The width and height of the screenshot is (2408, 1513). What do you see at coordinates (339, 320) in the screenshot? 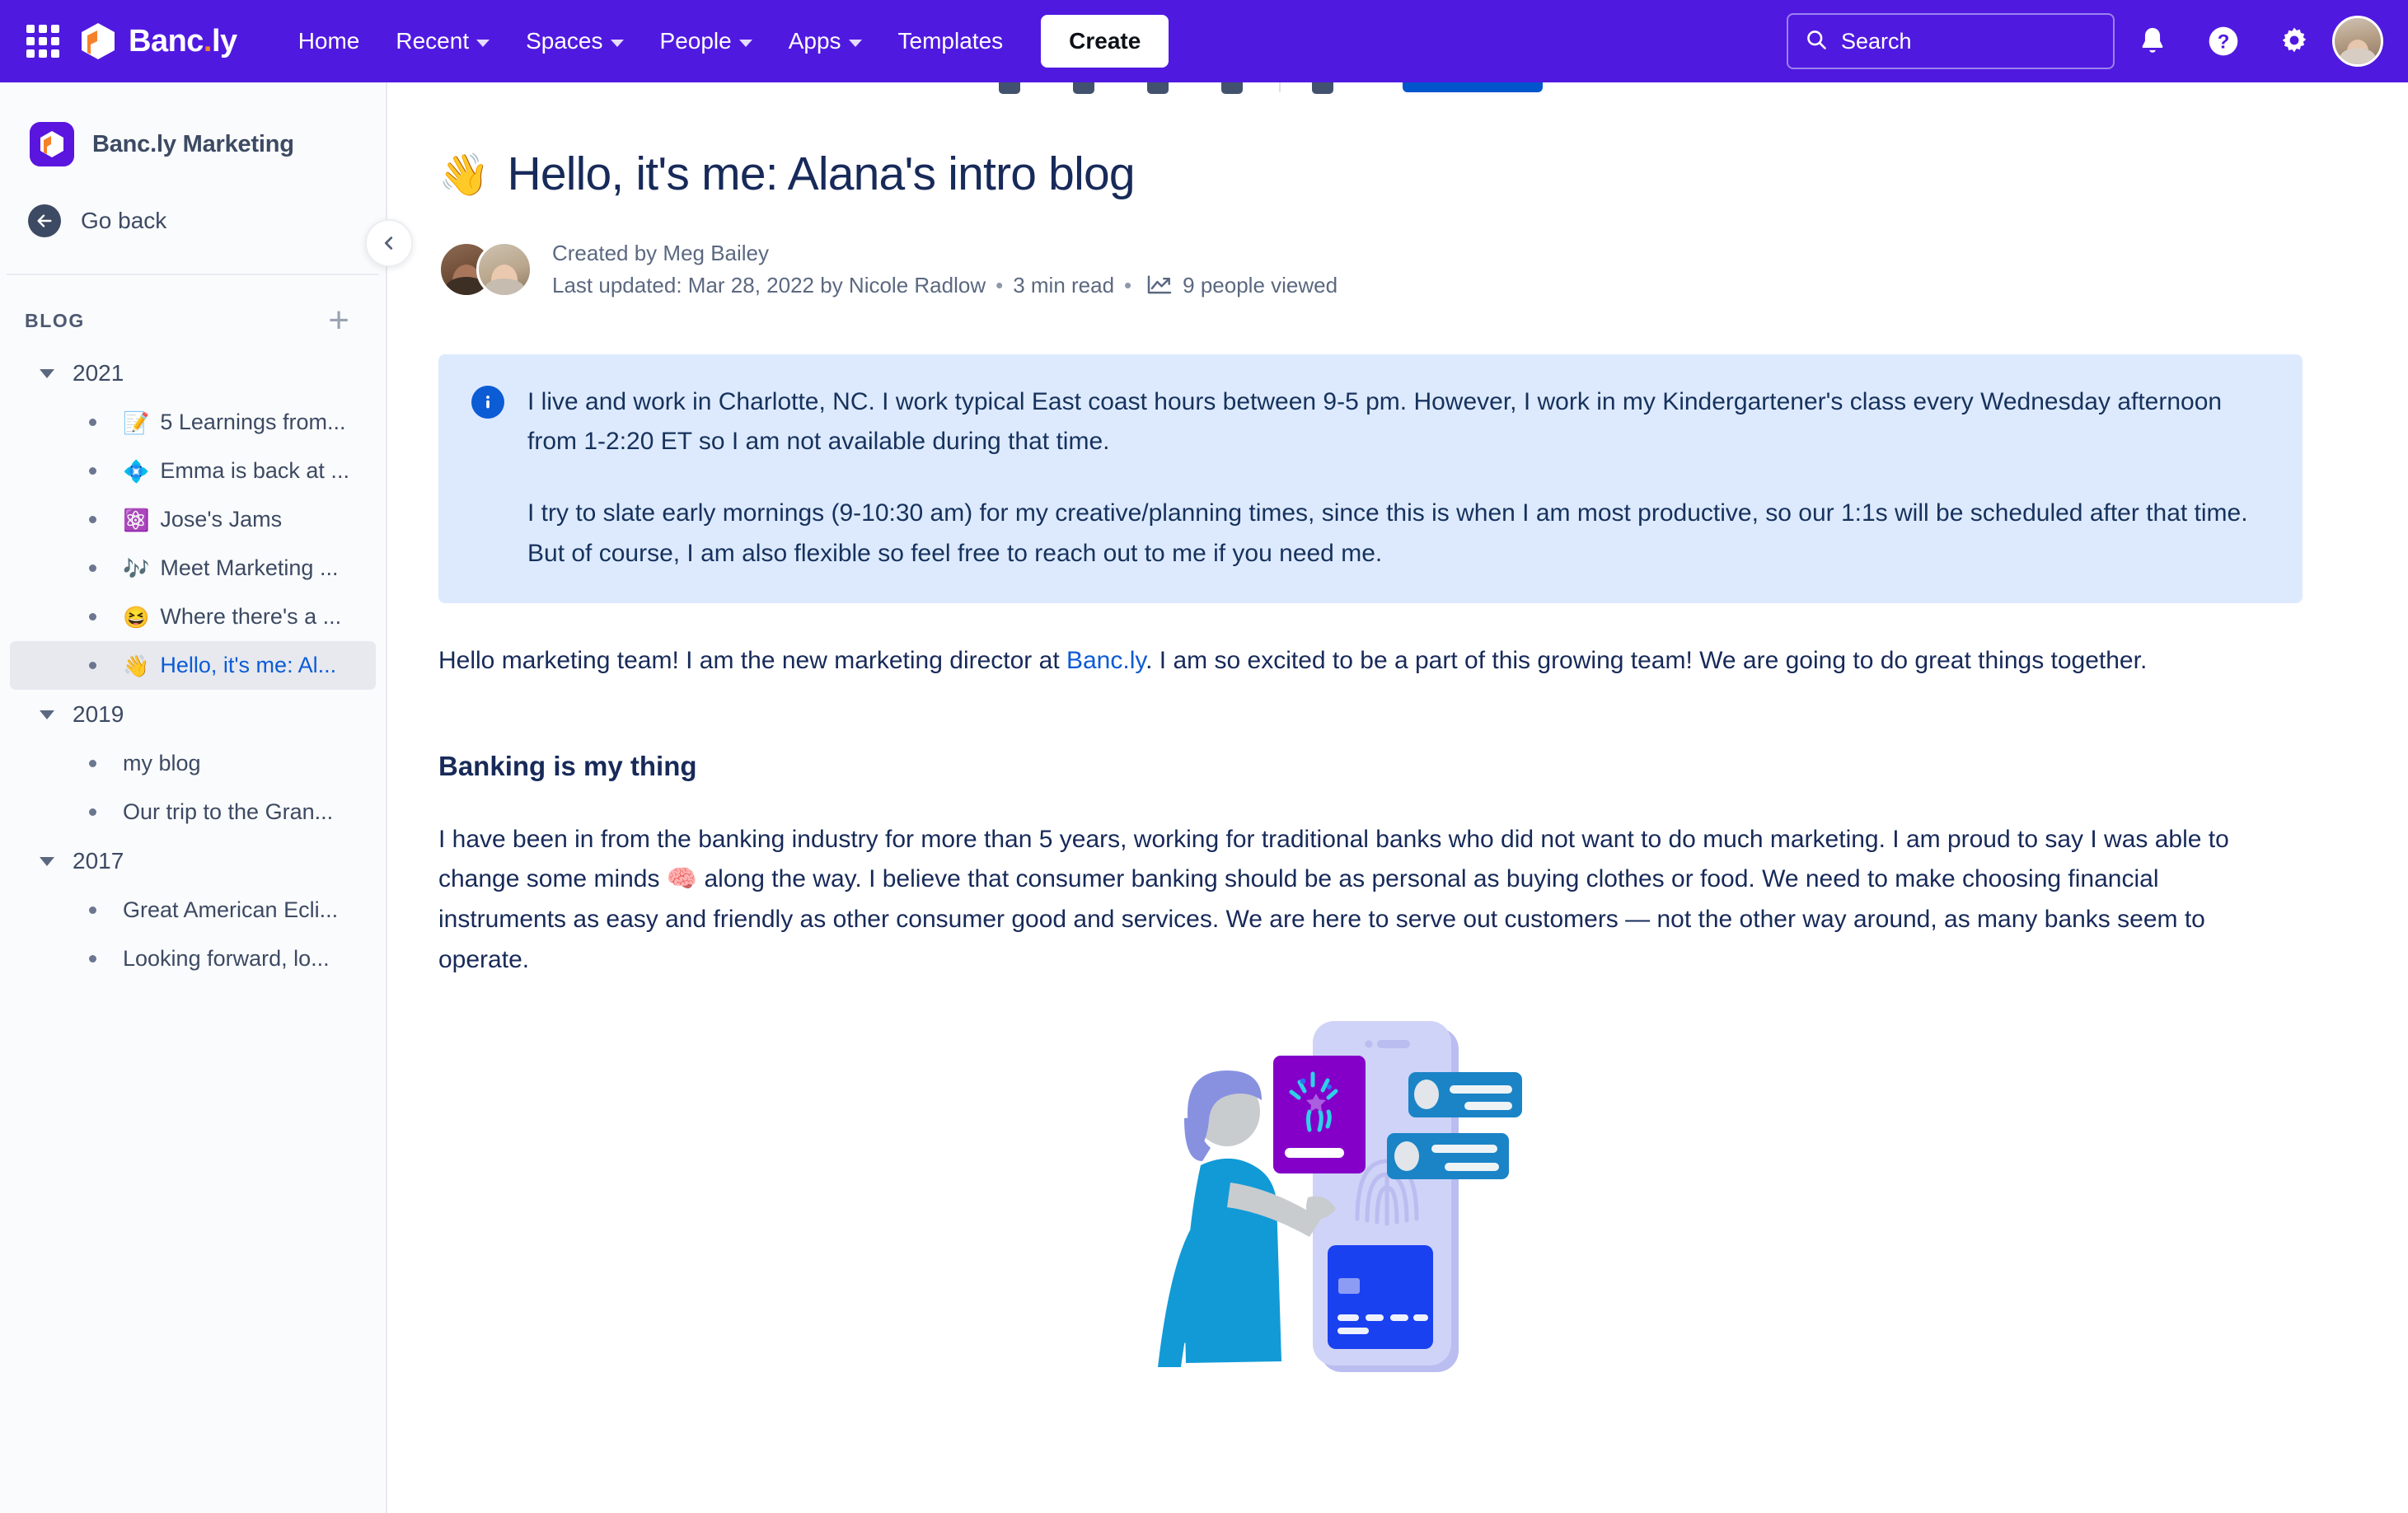
I see `add-page-icon: +` at bounding box center [339, 320].